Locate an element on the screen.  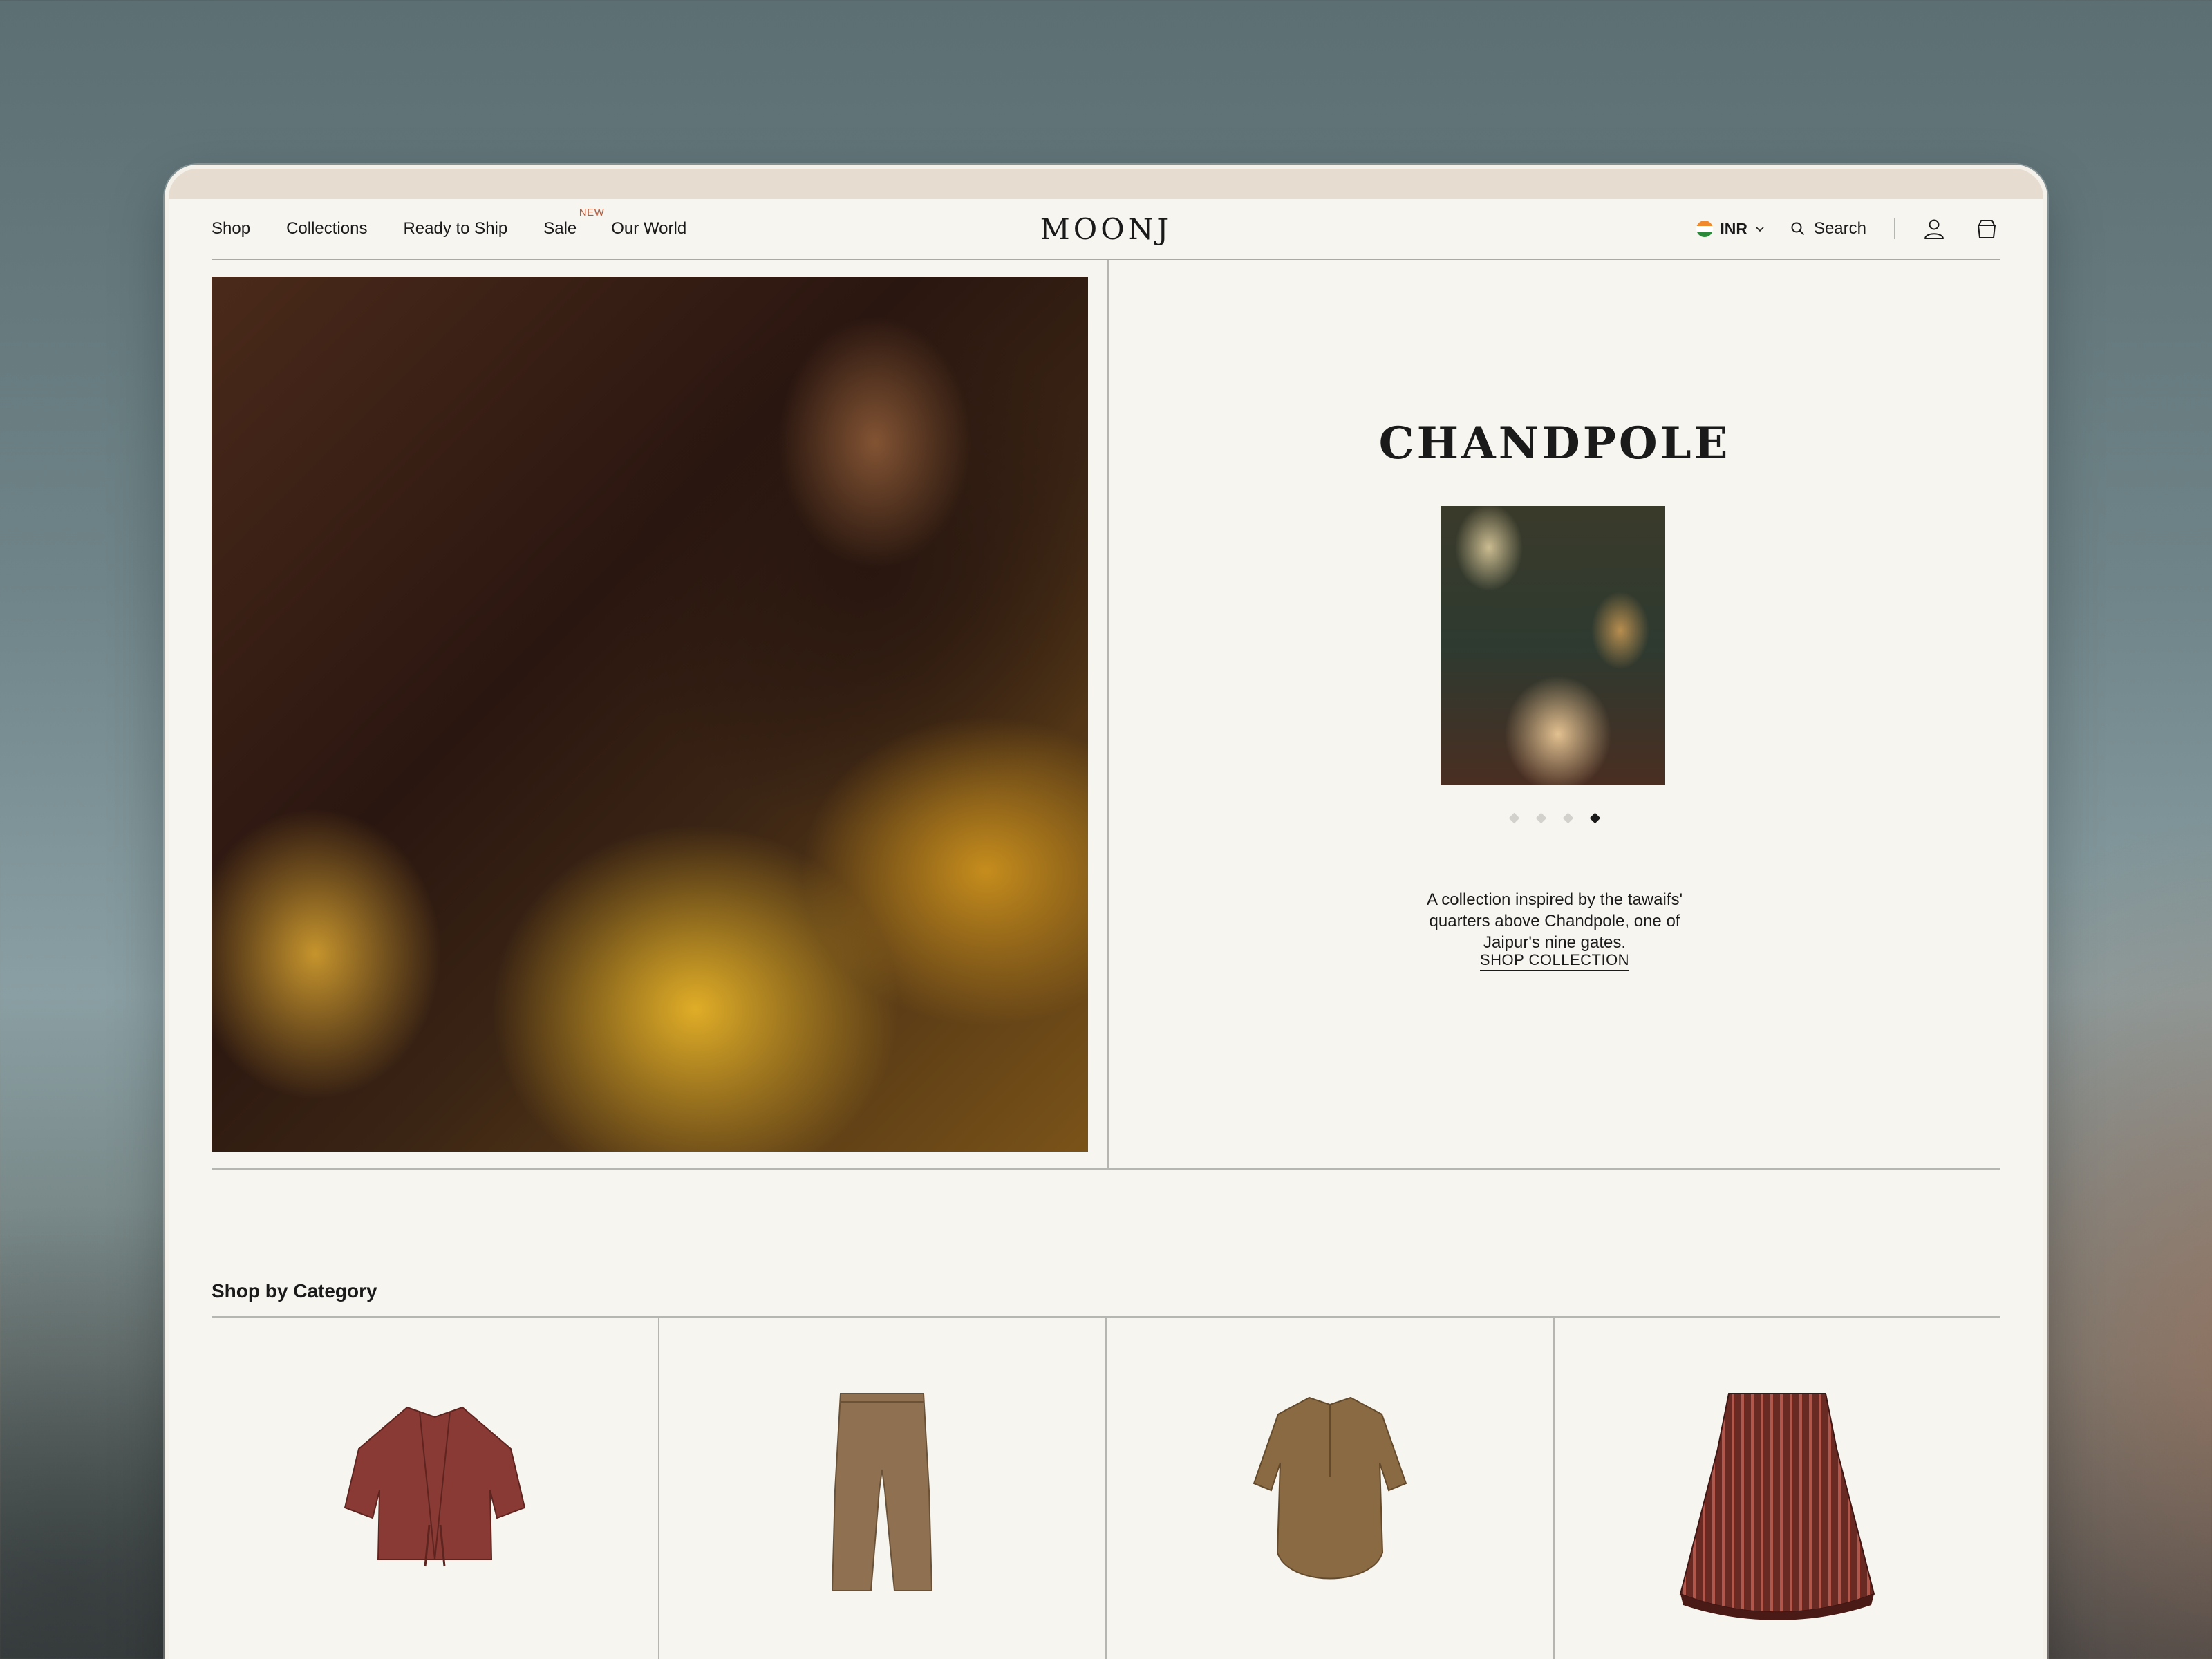
nav-utilities: INR Search is located at coordinates (1848, 229).